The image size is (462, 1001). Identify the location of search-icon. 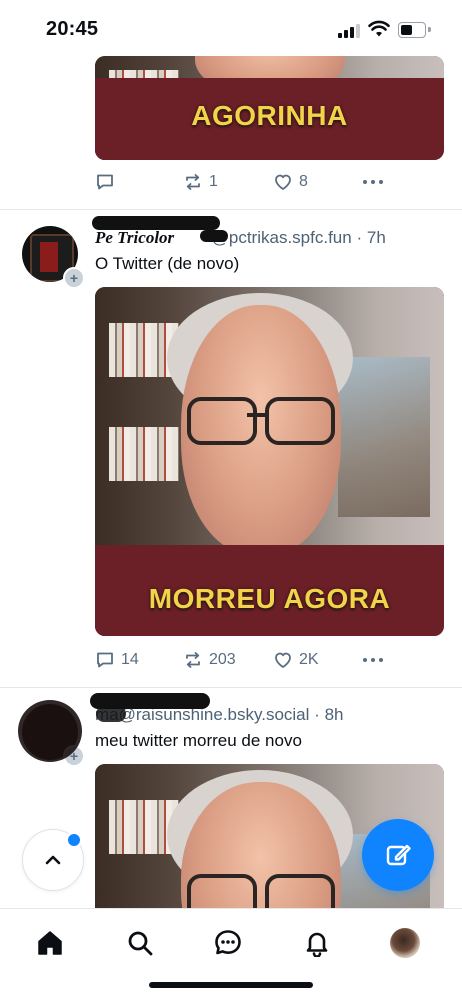
(140, 943).